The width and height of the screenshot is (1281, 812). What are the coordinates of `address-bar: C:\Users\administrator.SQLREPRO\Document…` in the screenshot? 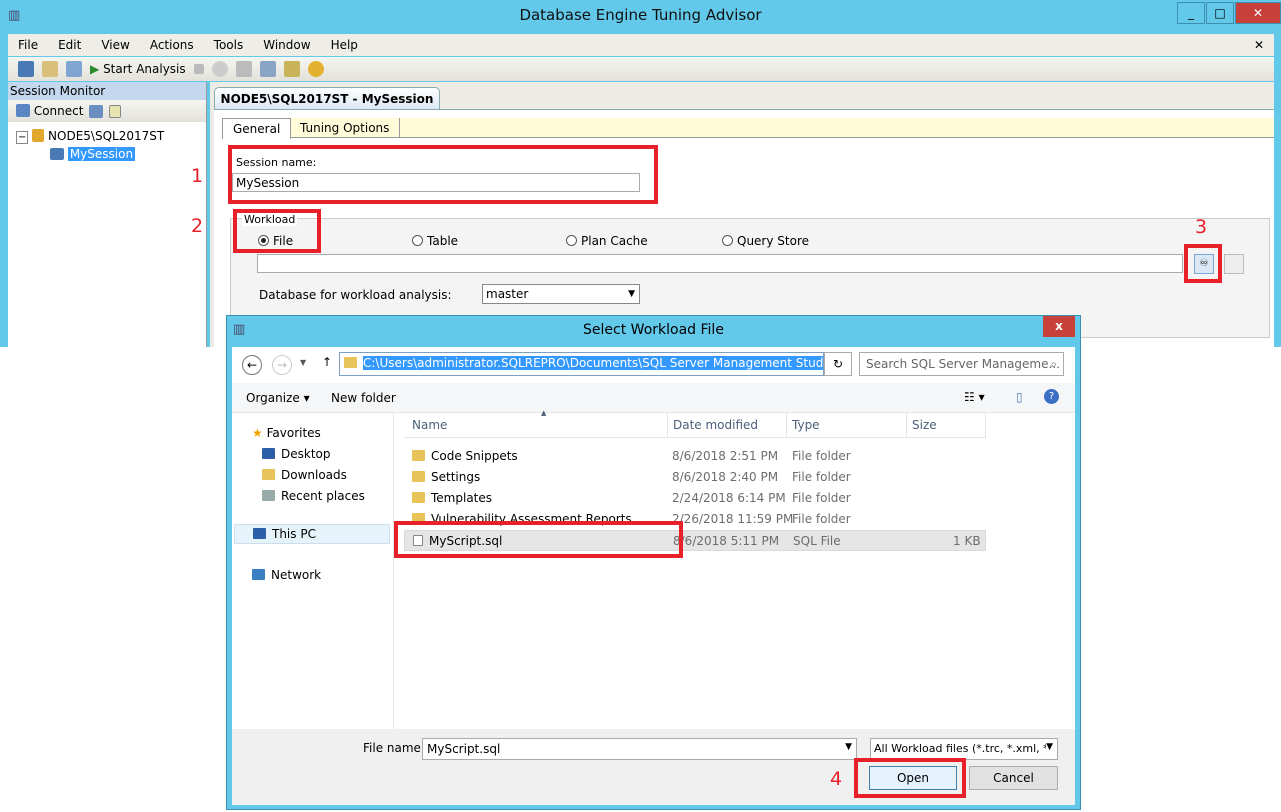 It's located at (581, 364).